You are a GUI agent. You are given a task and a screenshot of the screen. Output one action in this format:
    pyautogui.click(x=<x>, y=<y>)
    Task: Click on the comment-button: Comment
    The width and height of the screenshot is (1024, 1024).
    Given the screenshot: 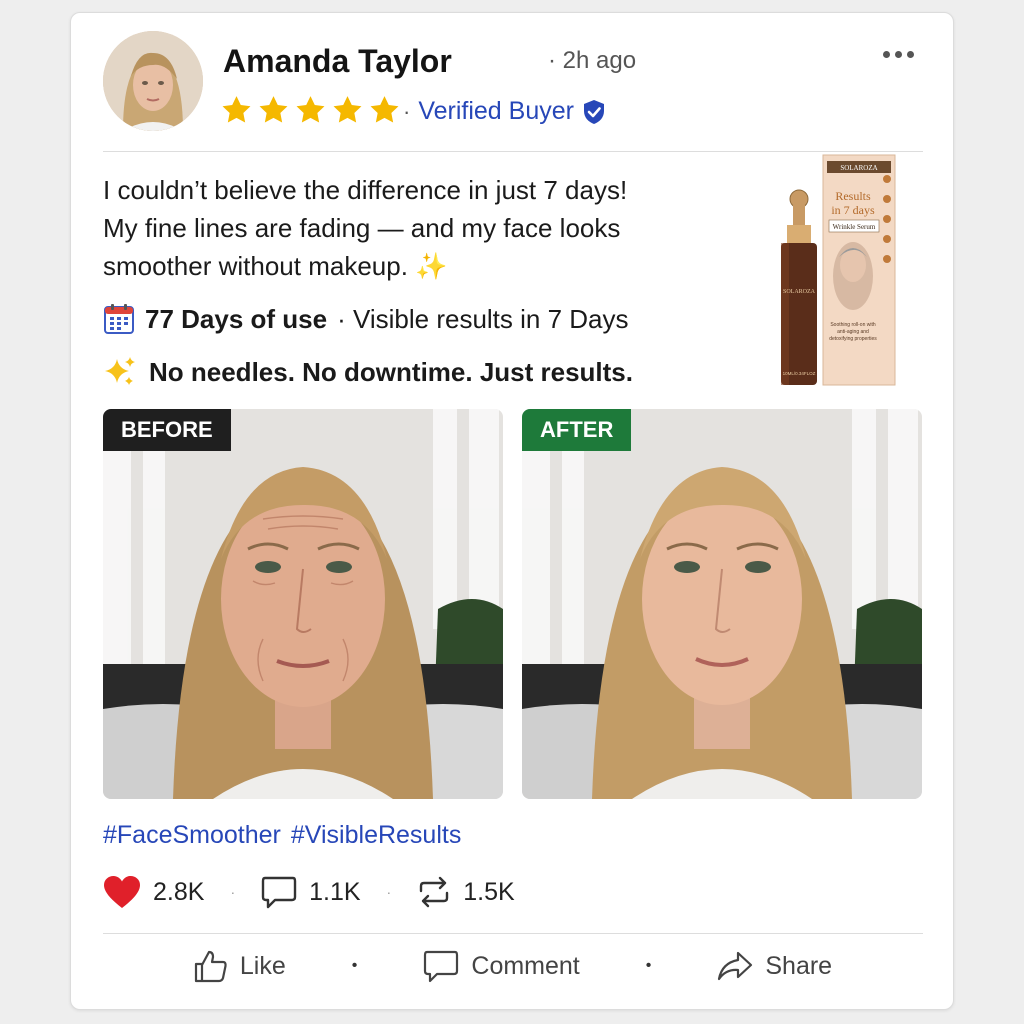 What is the action you would take?
    pyautogui.click(x=501, y=966)
    